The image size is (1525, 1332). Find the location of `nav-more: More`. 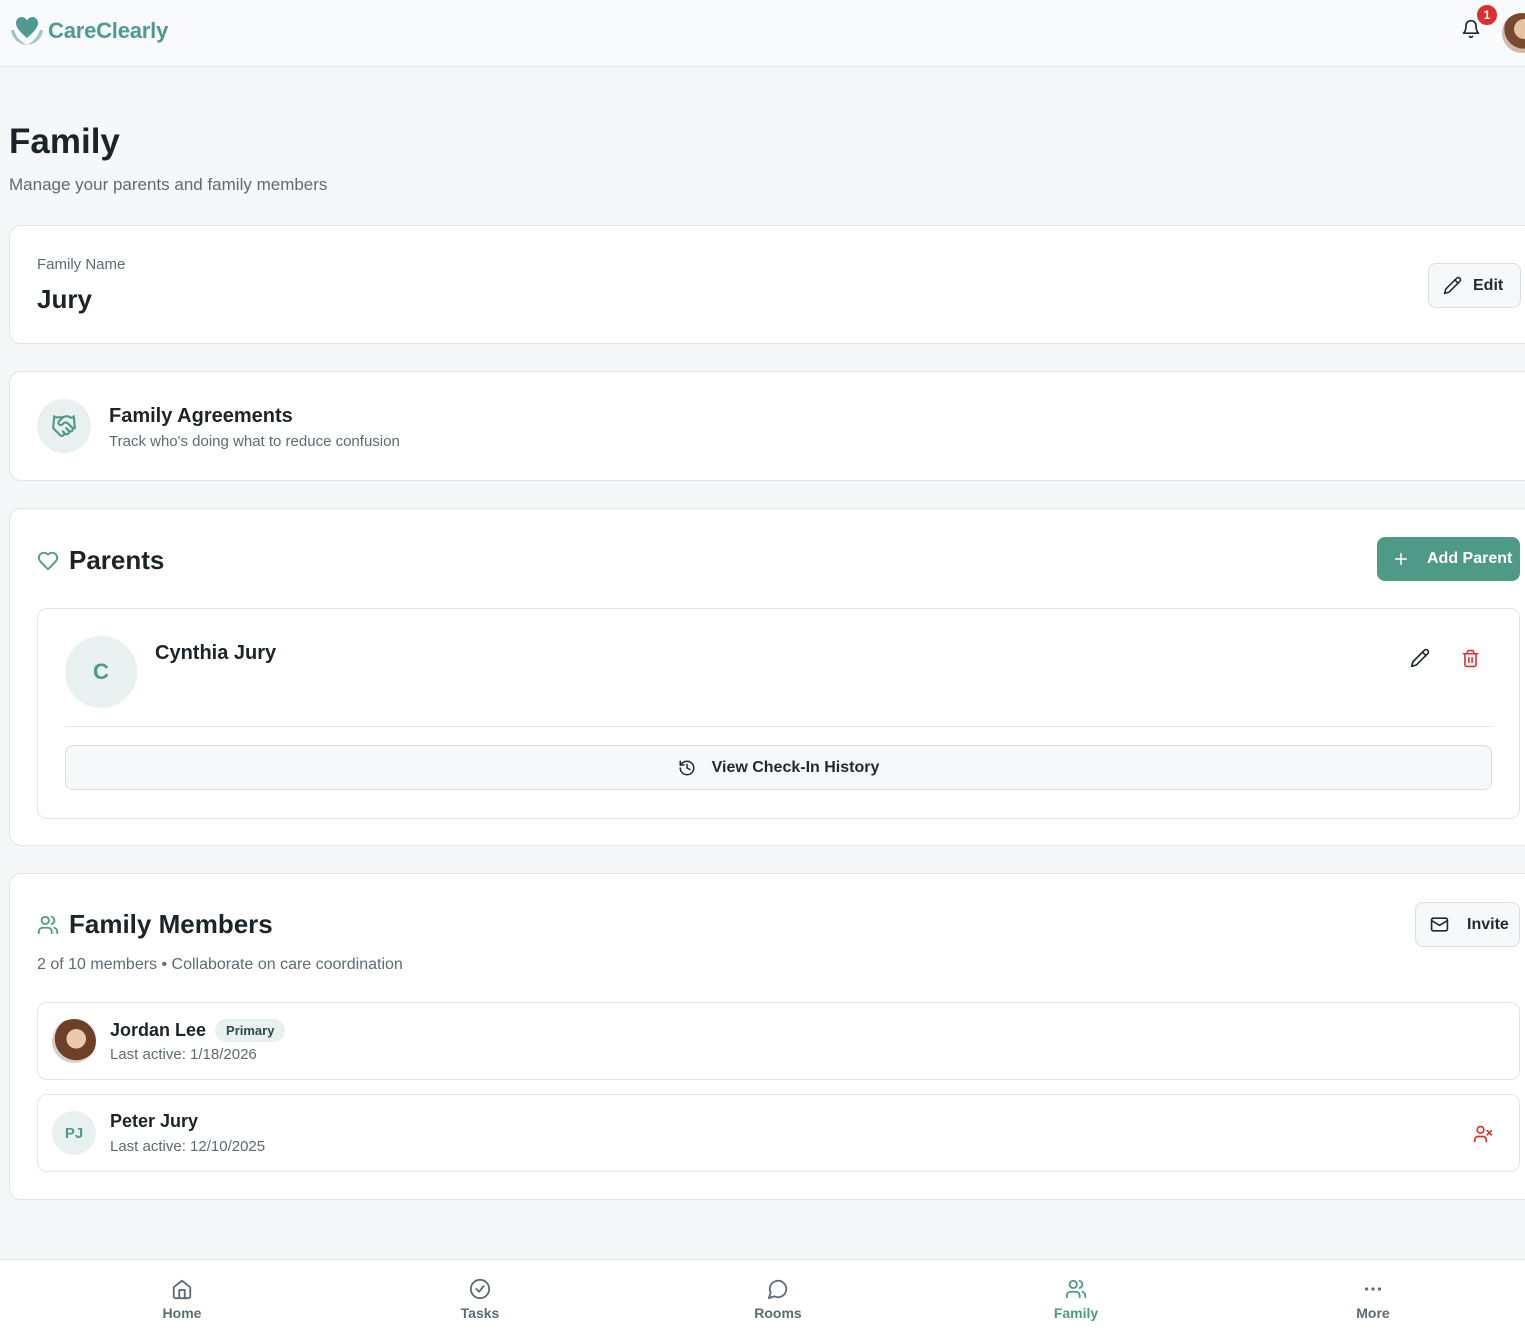

nav-more: More is located at coordinates (1373, 1299).